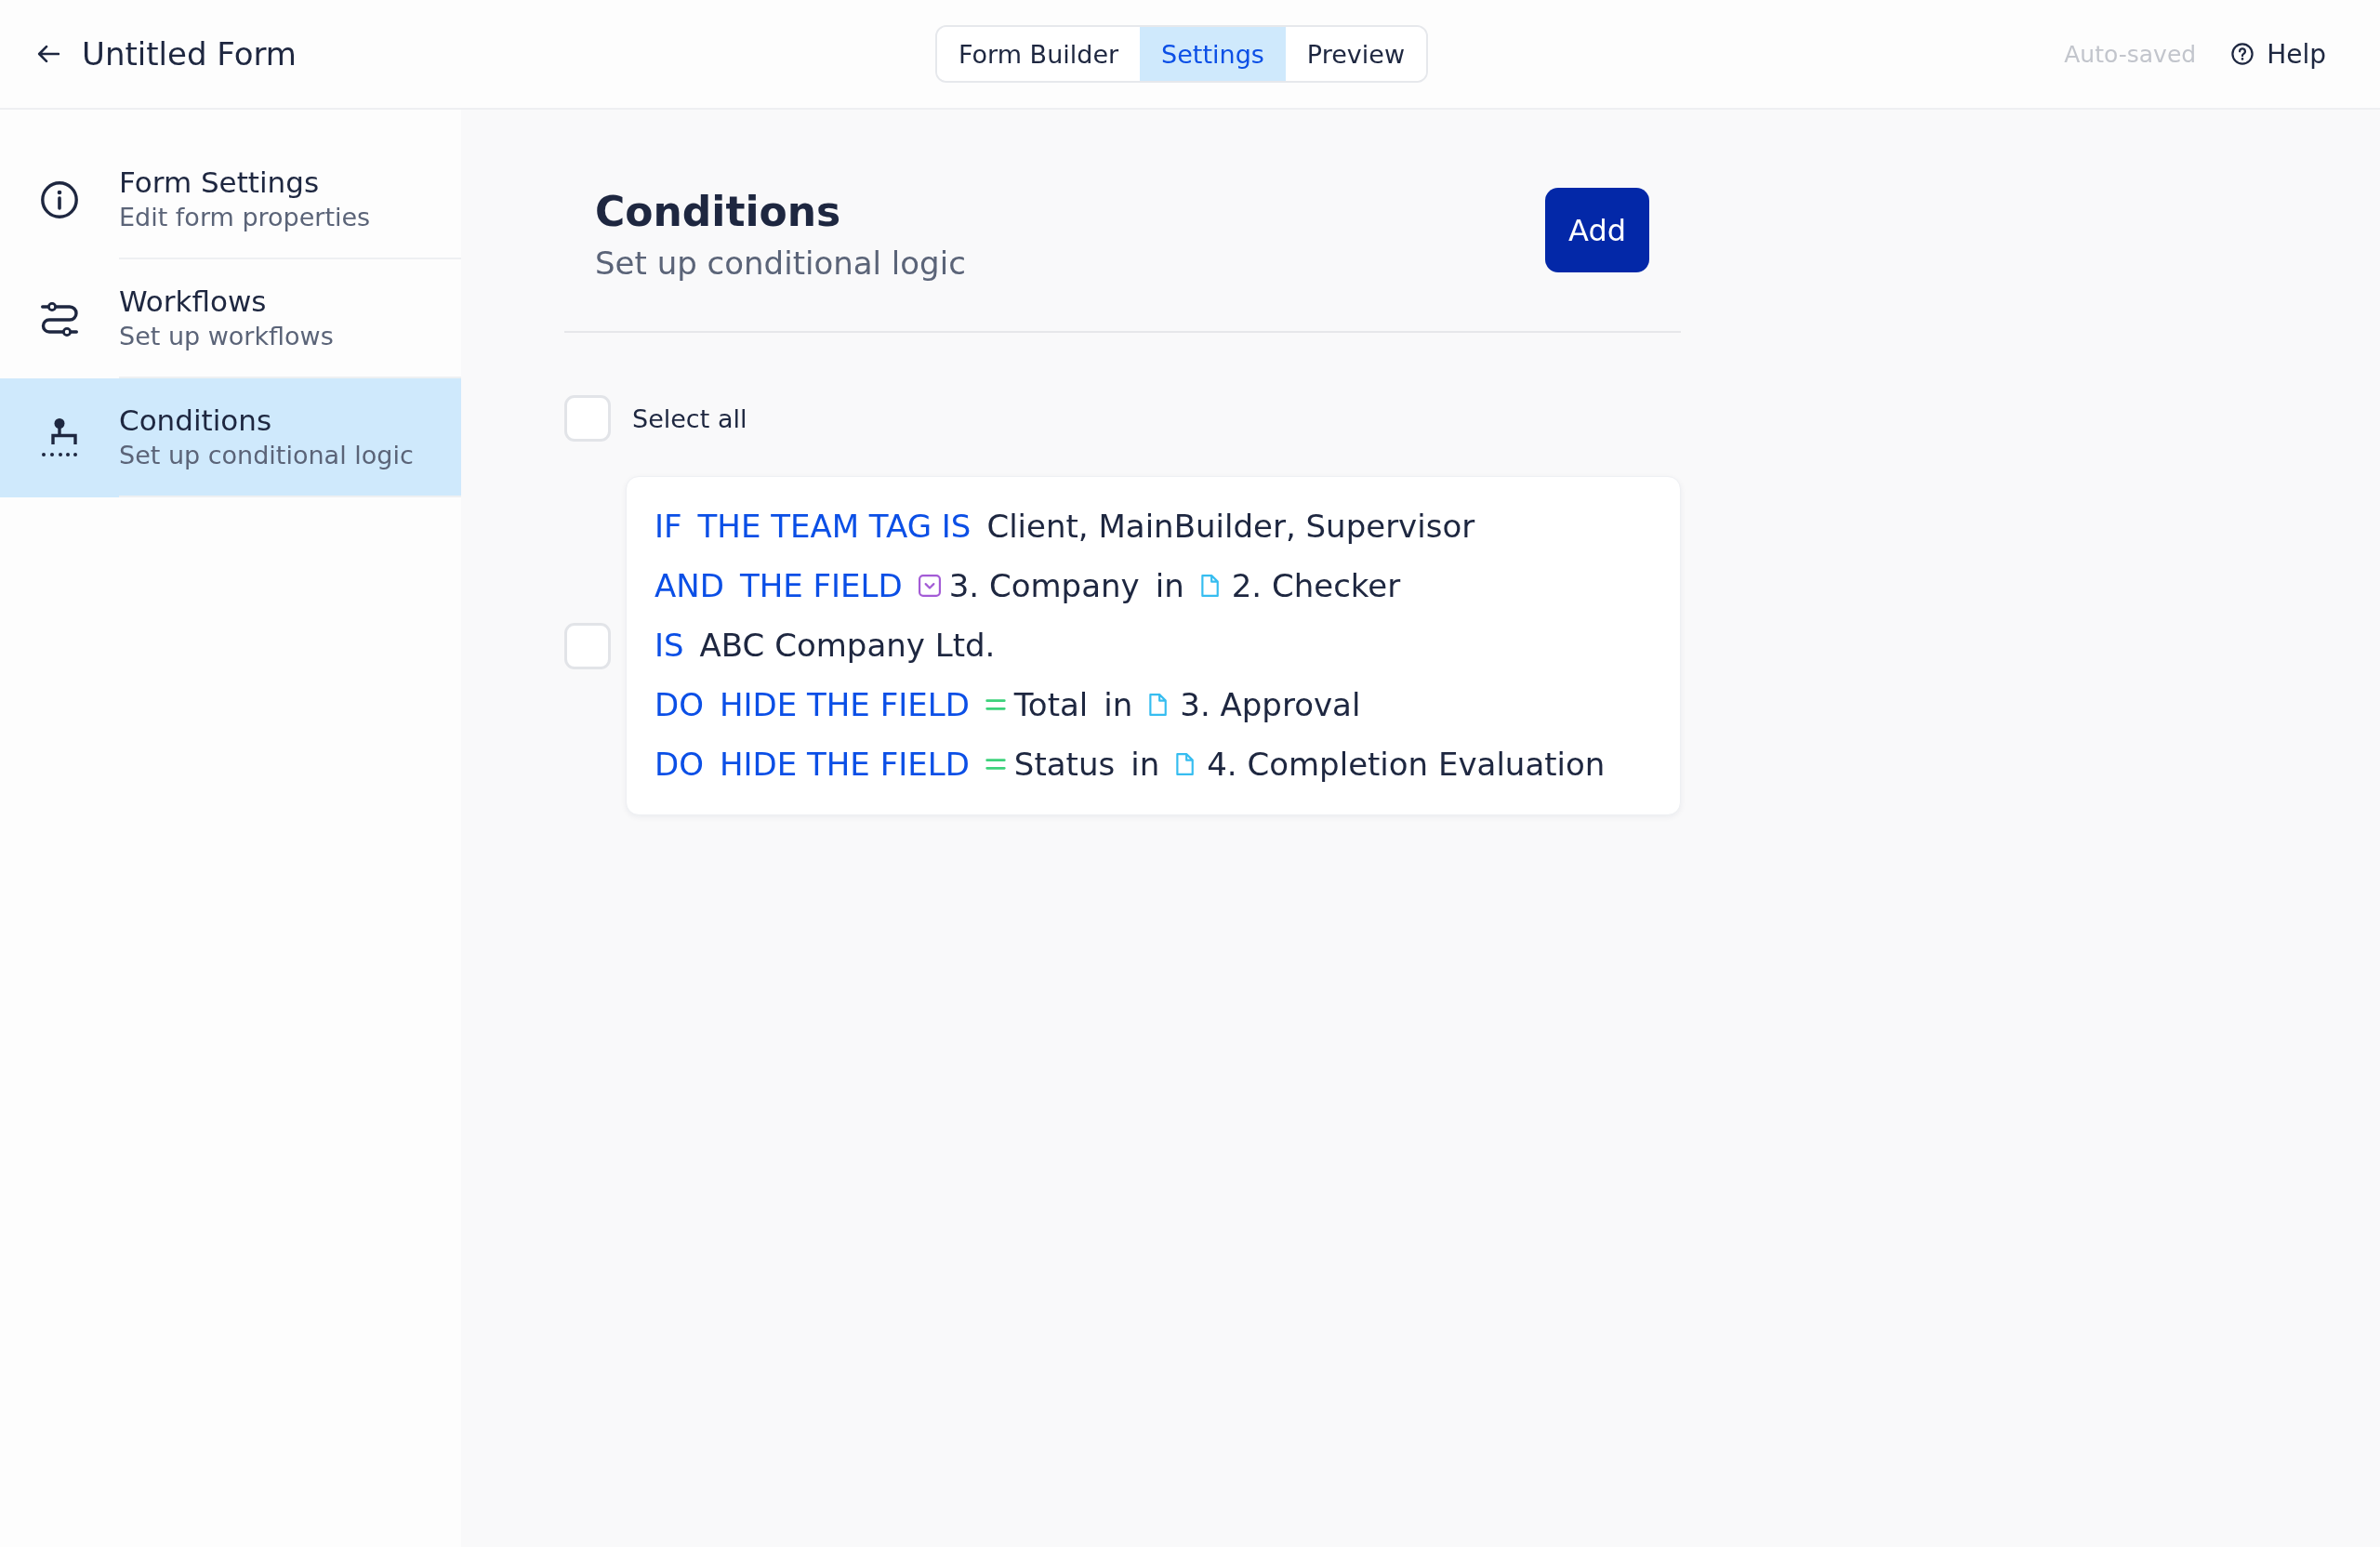  Describe the element at coordinates (1044, 585) in the screenshot. I see `field-name: 3. Company` at that location.